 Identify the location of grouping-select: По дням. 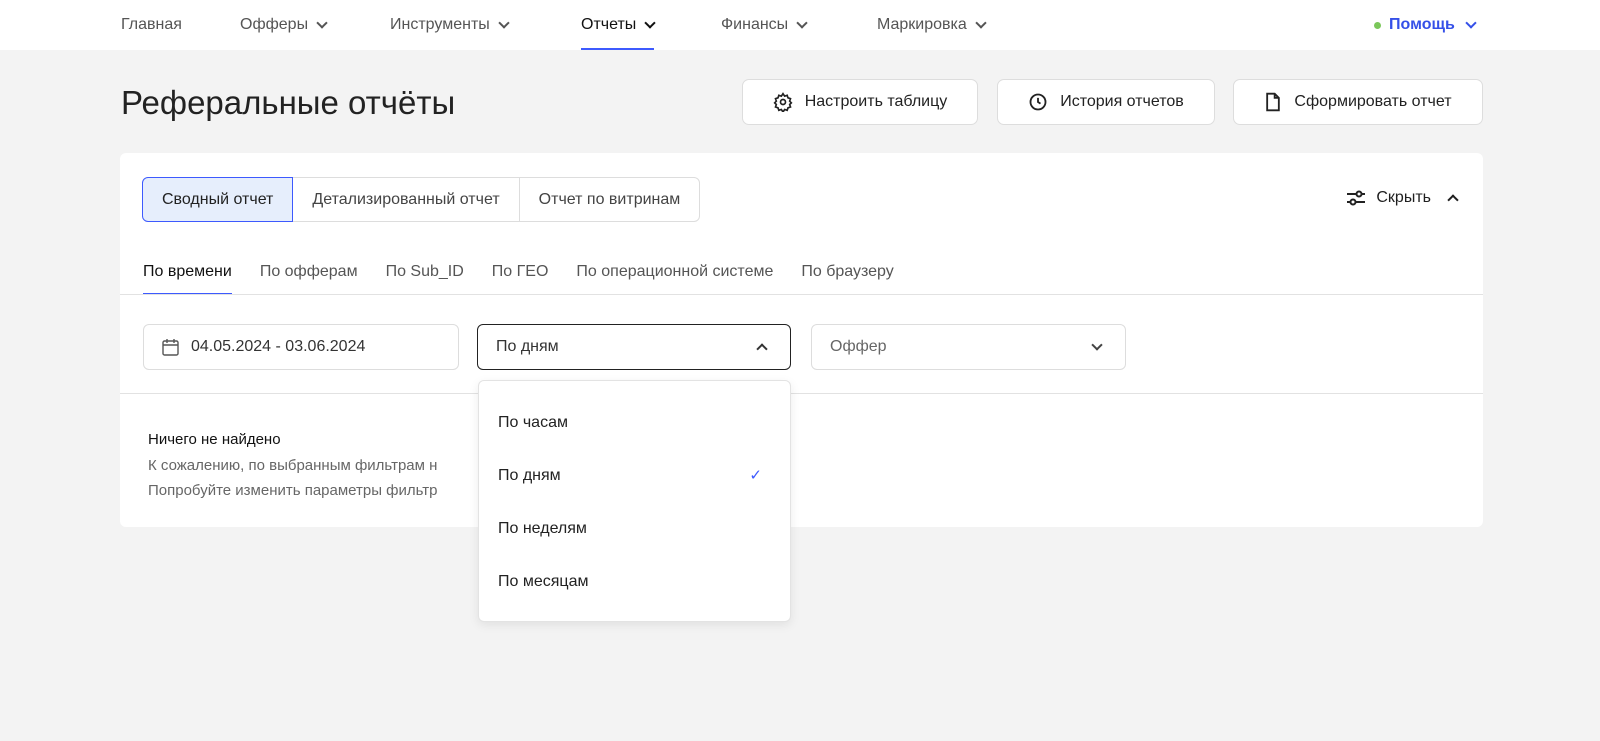
(634, 347).